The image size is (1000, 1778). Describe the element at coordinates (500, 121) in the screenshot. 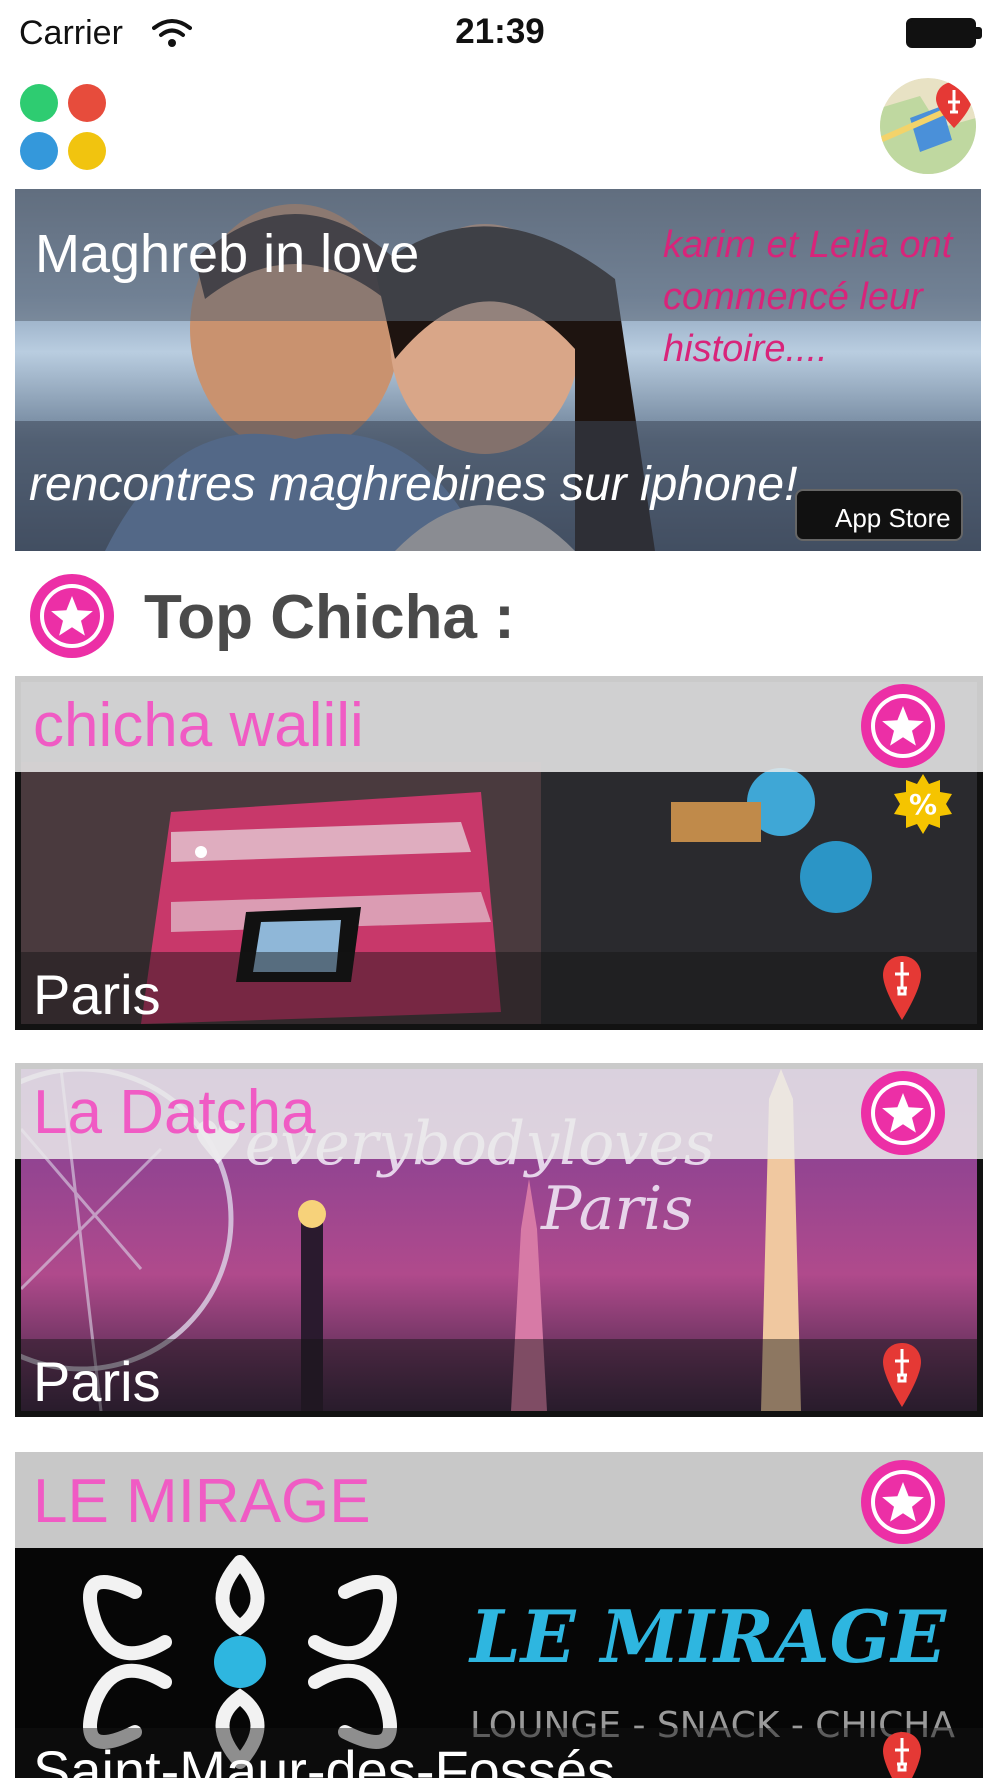

I see `app-header` at that location.